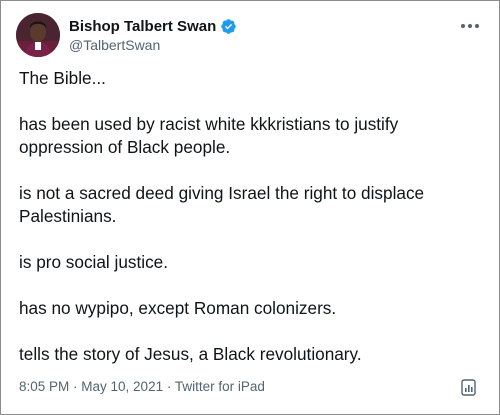 Image resolution: width=500 pixels, height=415 pixels. Describe the element at coordinates (44, 386) in the screenshot. I see `tweet-time: 8:05 PM` at that location.